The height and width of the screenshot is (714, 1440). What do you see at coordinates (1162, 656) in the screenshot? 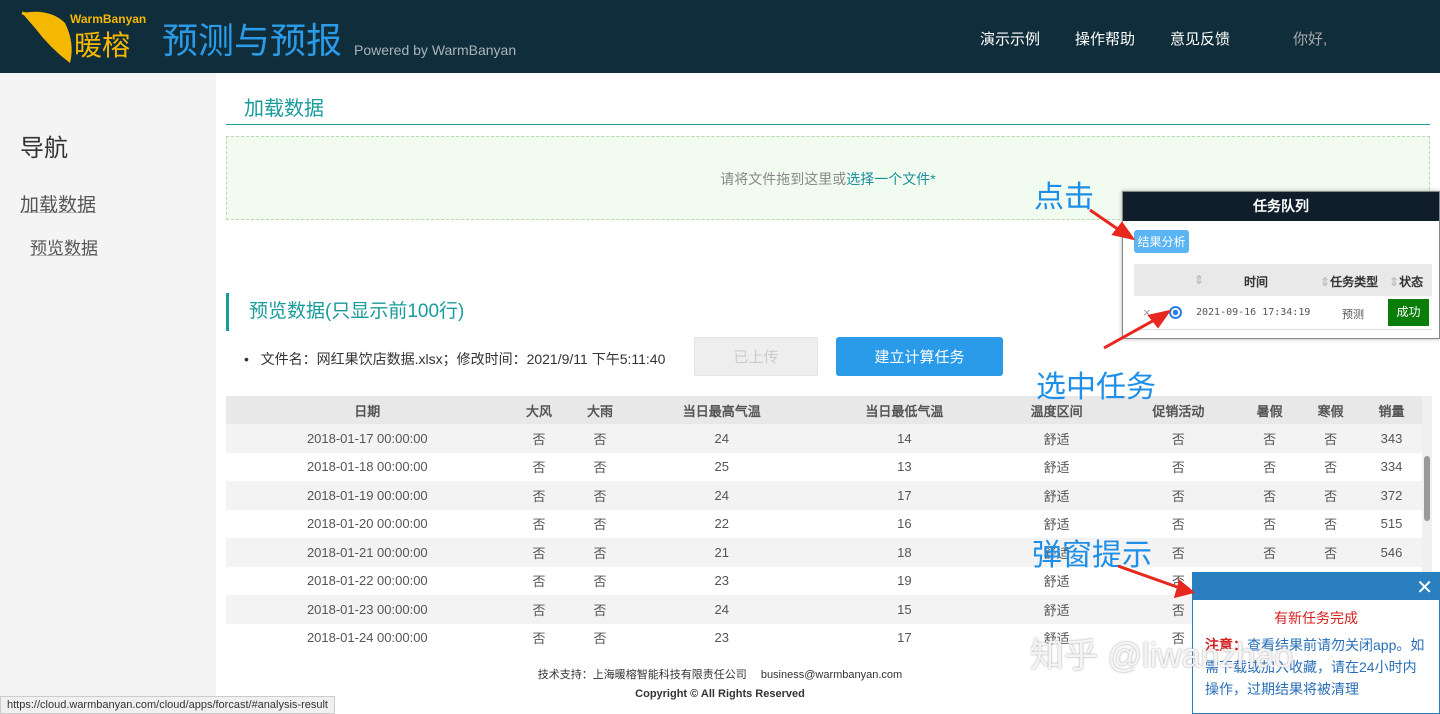
I see `watermark: 知乎 @liwanzhao` at bounding box center [1162, 656].